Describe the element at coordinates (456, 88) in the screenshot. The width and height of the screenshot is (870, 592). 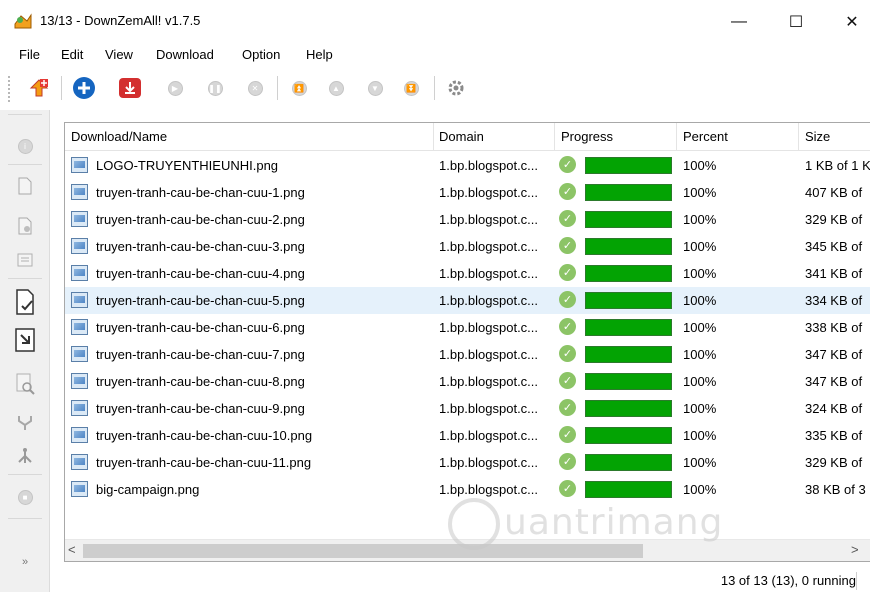
I see `settings-icon` at that location.